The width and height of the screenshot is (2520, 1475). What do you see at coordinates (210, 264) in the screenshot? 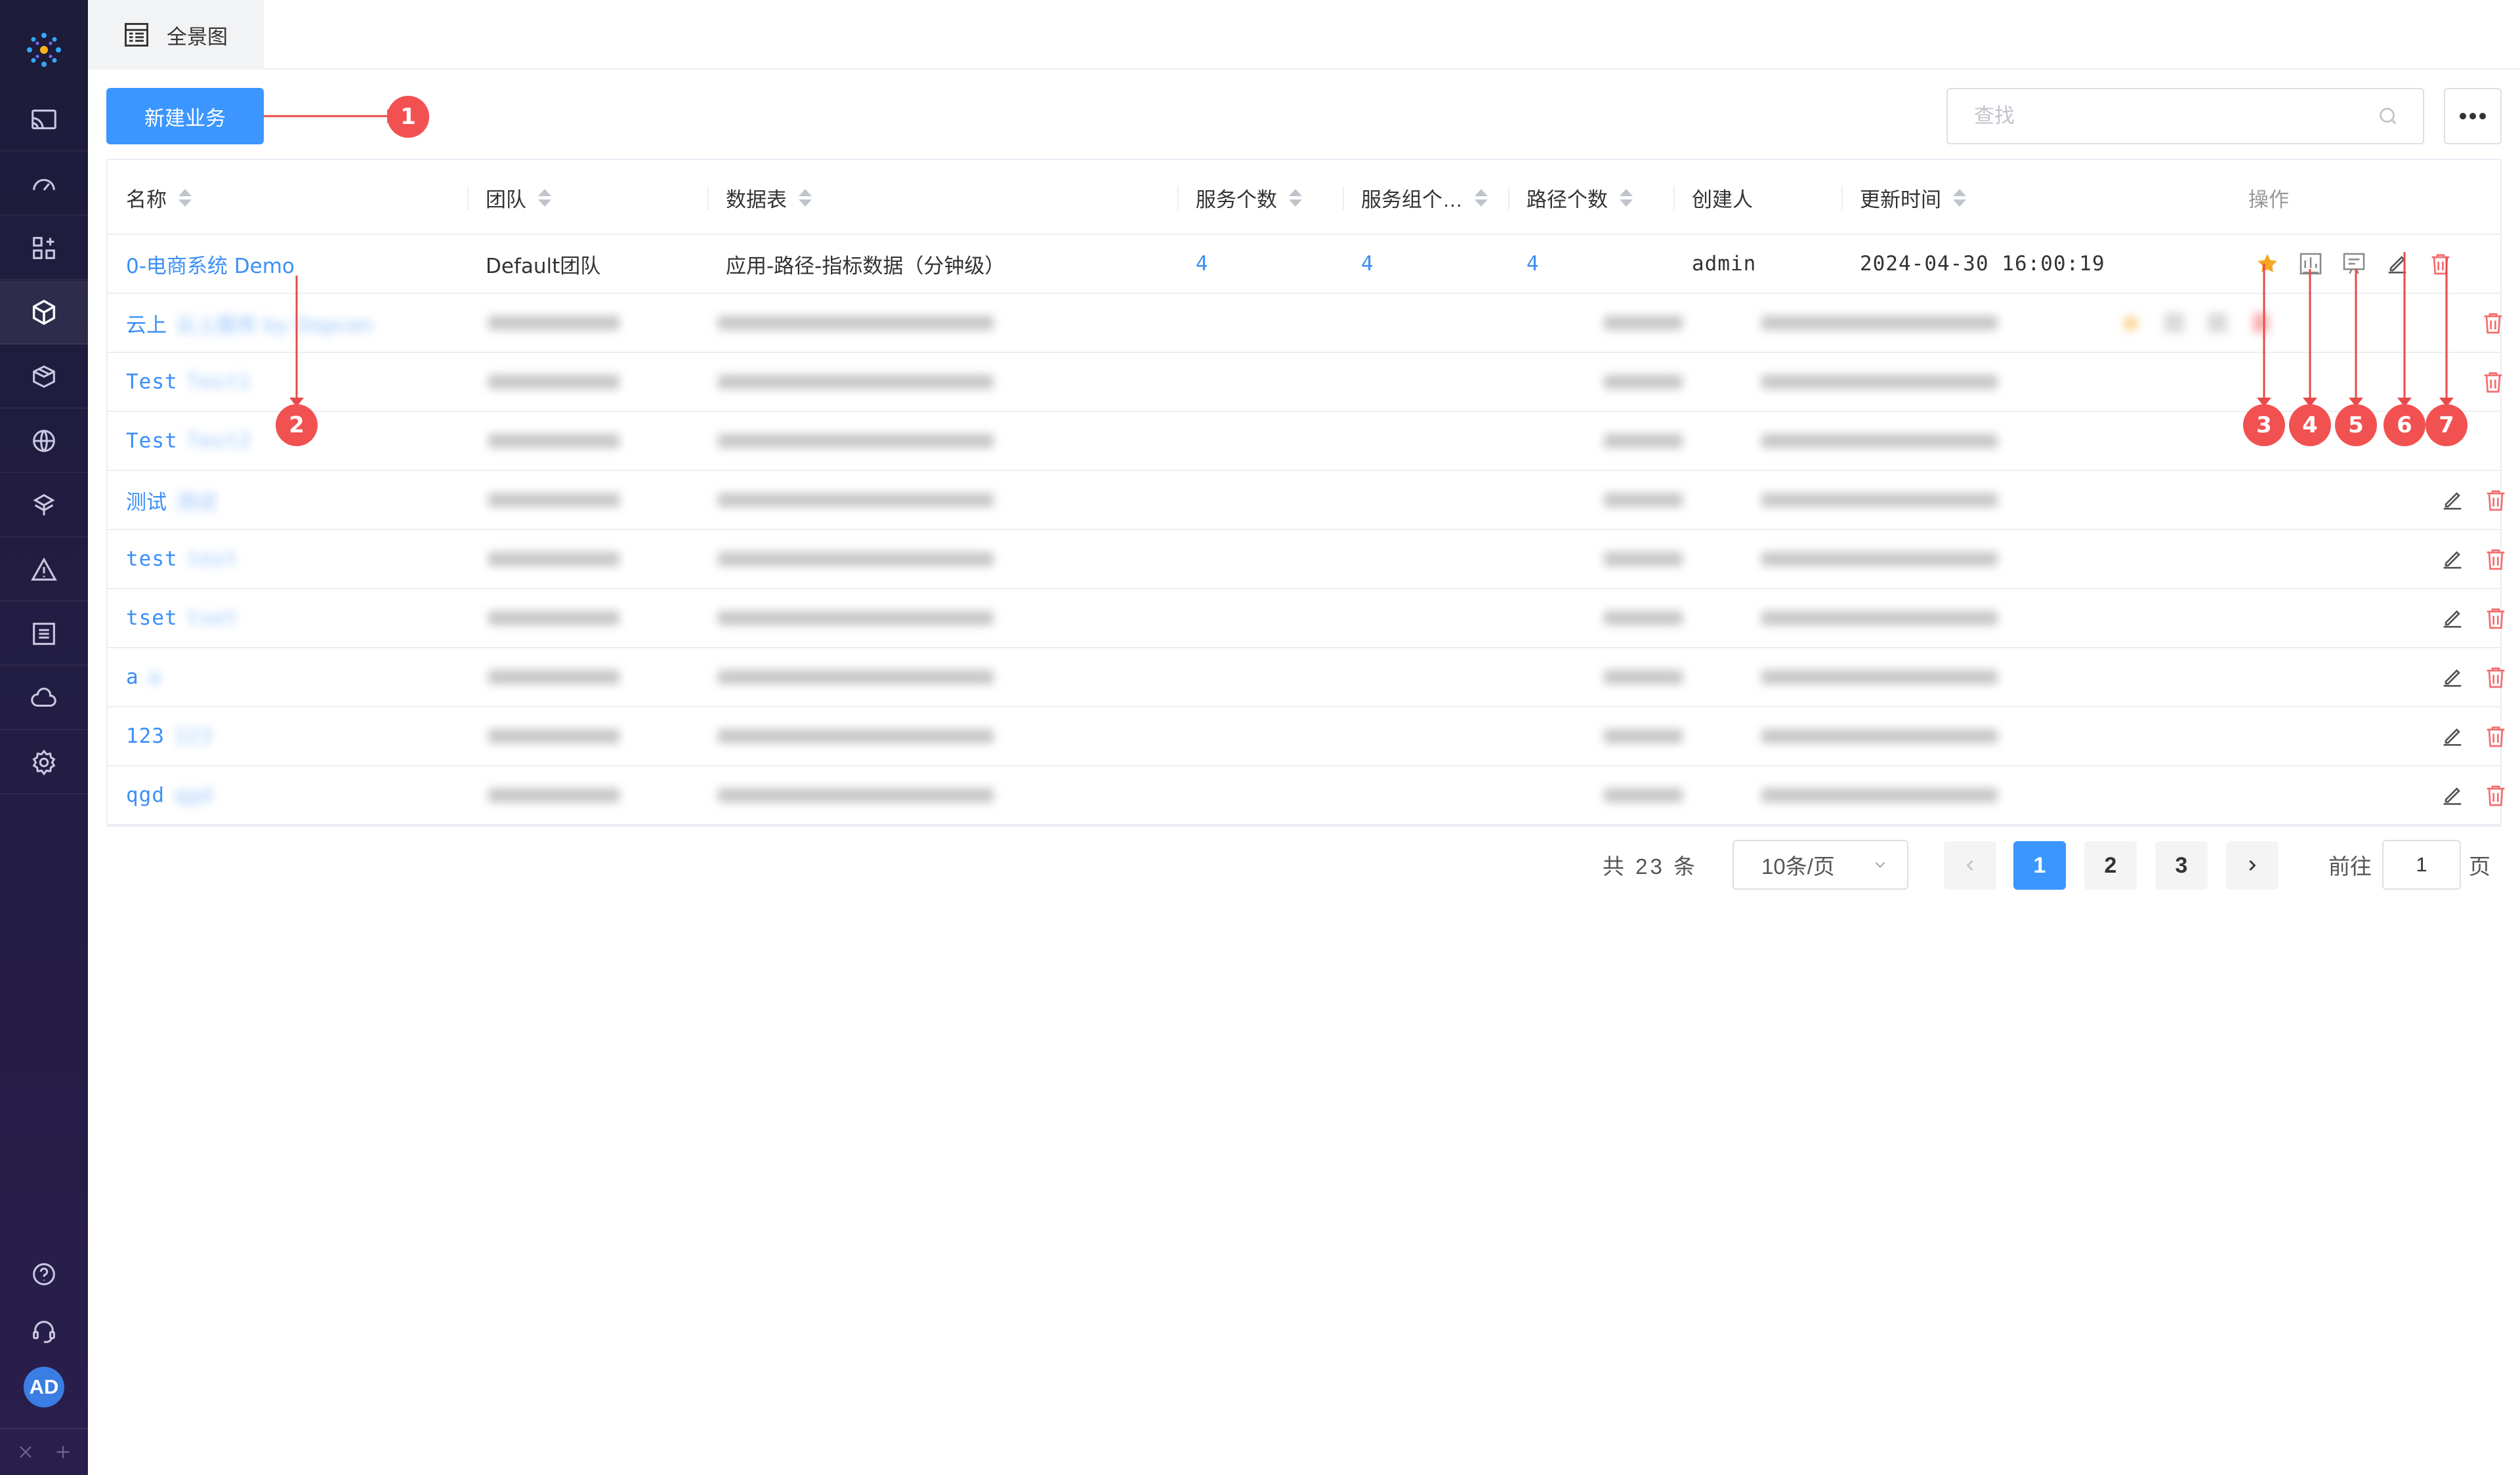
I see `business-name-link: 0-电商系统 Demo` at bounding box center [210, 264].